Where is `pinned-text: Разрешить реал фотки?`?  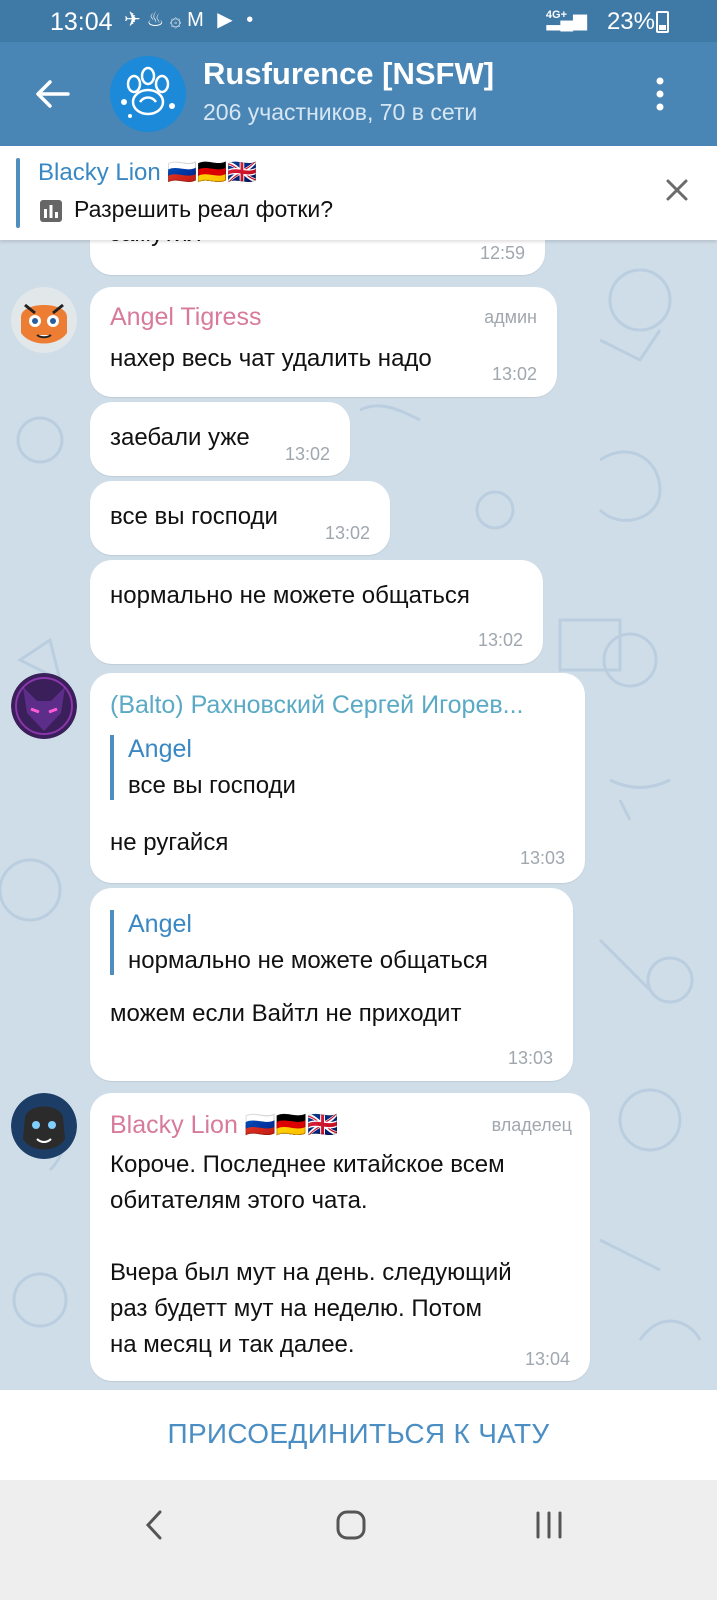
pinned-text: Разрешить реал фотки? is located at coordinates (204, 209).